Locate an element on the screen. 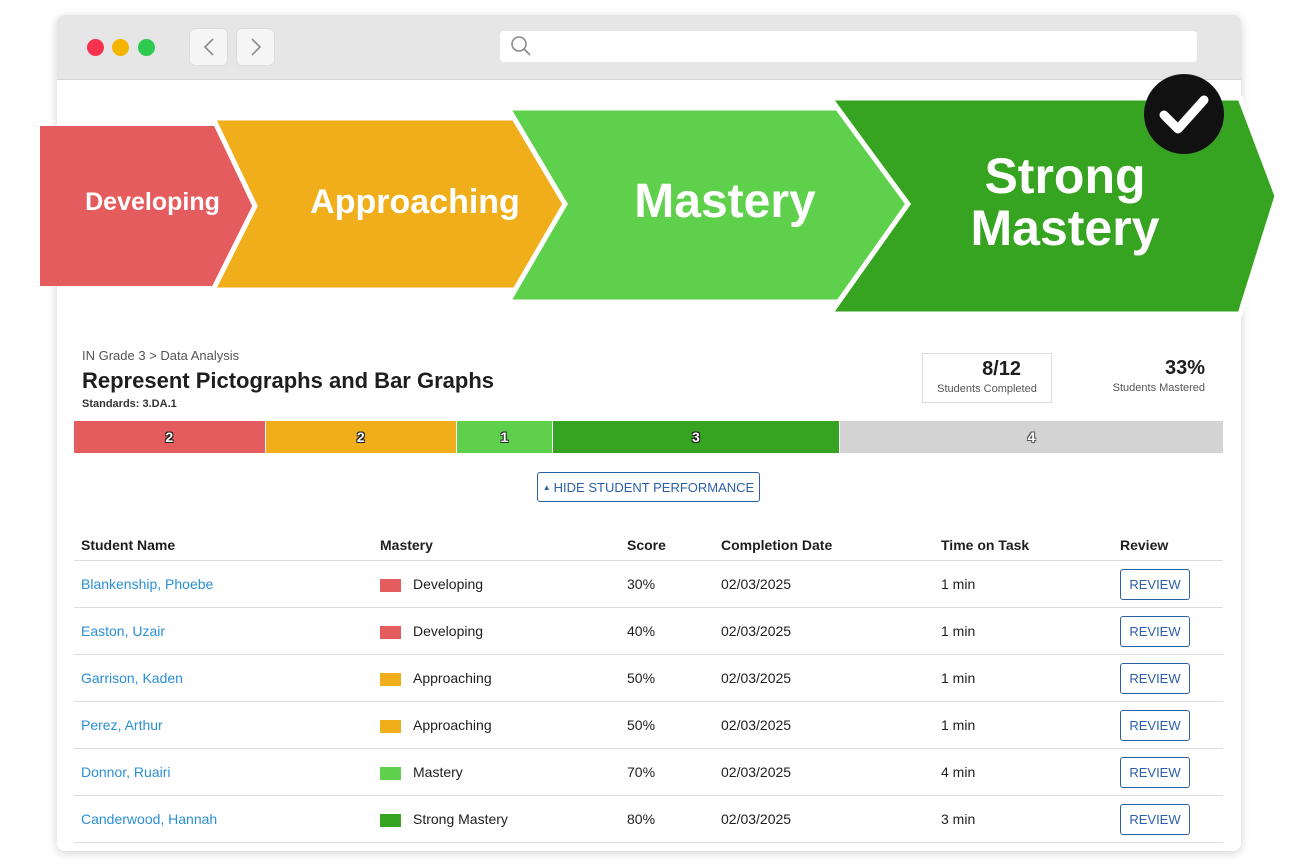 The image size is (1296, 864). distribution-segment-approaching: 2 is located at coordinates (361, 437).